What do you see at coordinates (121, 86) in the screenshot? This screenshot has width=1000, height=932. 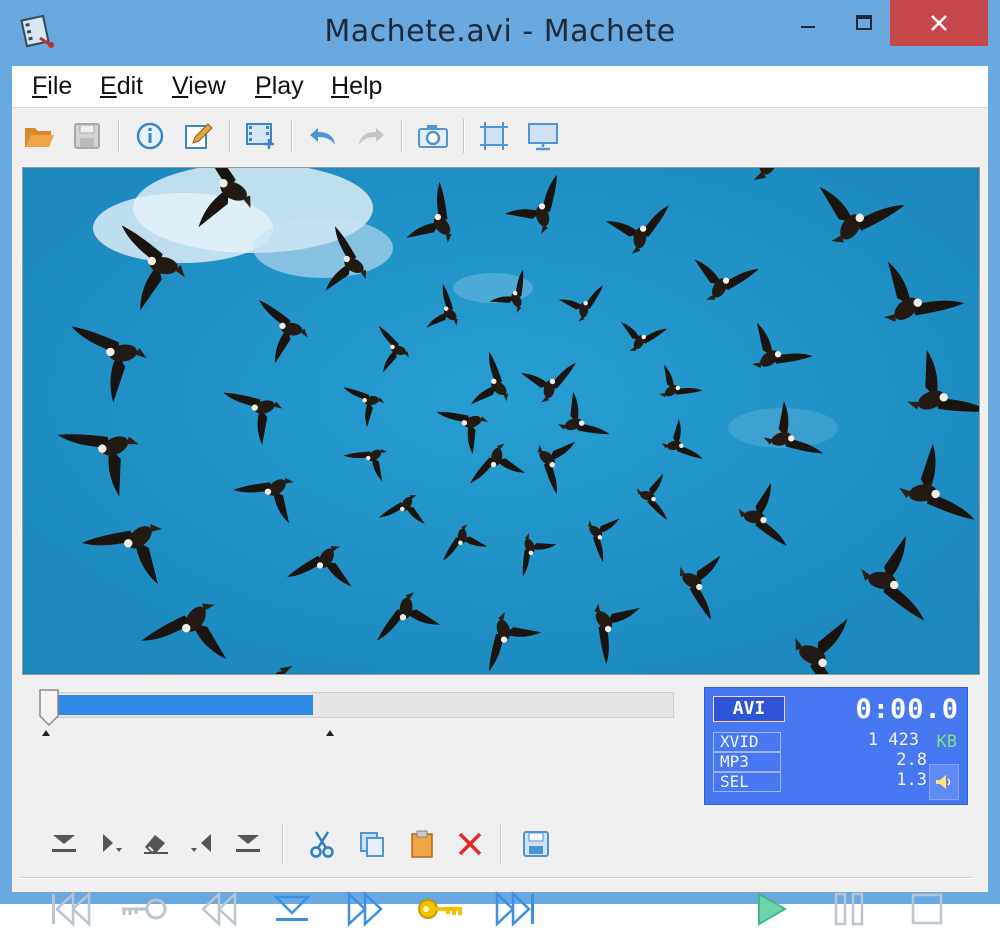 I see `menu-edit: Edit` at bounding box center [121, 86].